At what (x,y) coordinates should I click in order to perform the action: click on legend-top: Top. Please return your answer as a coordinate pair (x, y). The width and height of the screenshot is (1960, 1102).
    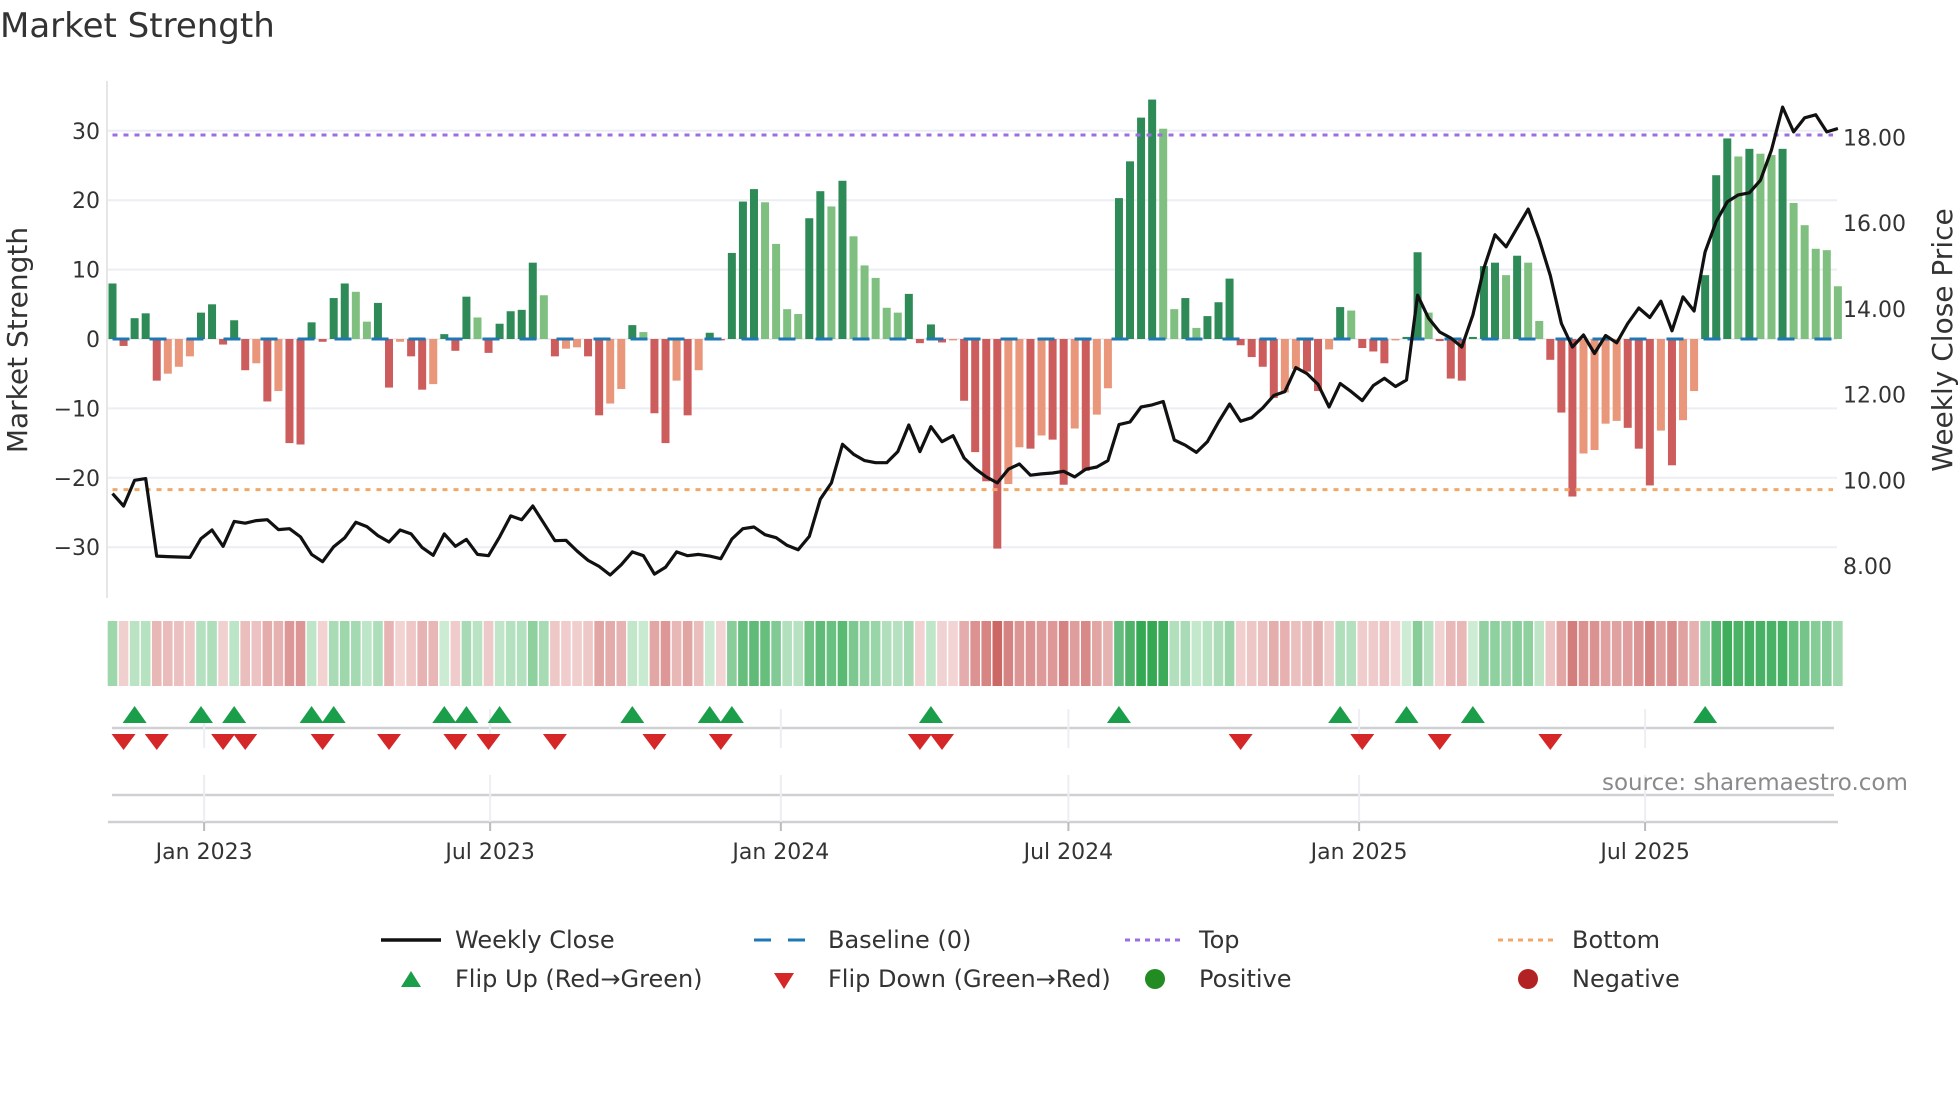
    Looking at the image, I should click on (1182, 940).